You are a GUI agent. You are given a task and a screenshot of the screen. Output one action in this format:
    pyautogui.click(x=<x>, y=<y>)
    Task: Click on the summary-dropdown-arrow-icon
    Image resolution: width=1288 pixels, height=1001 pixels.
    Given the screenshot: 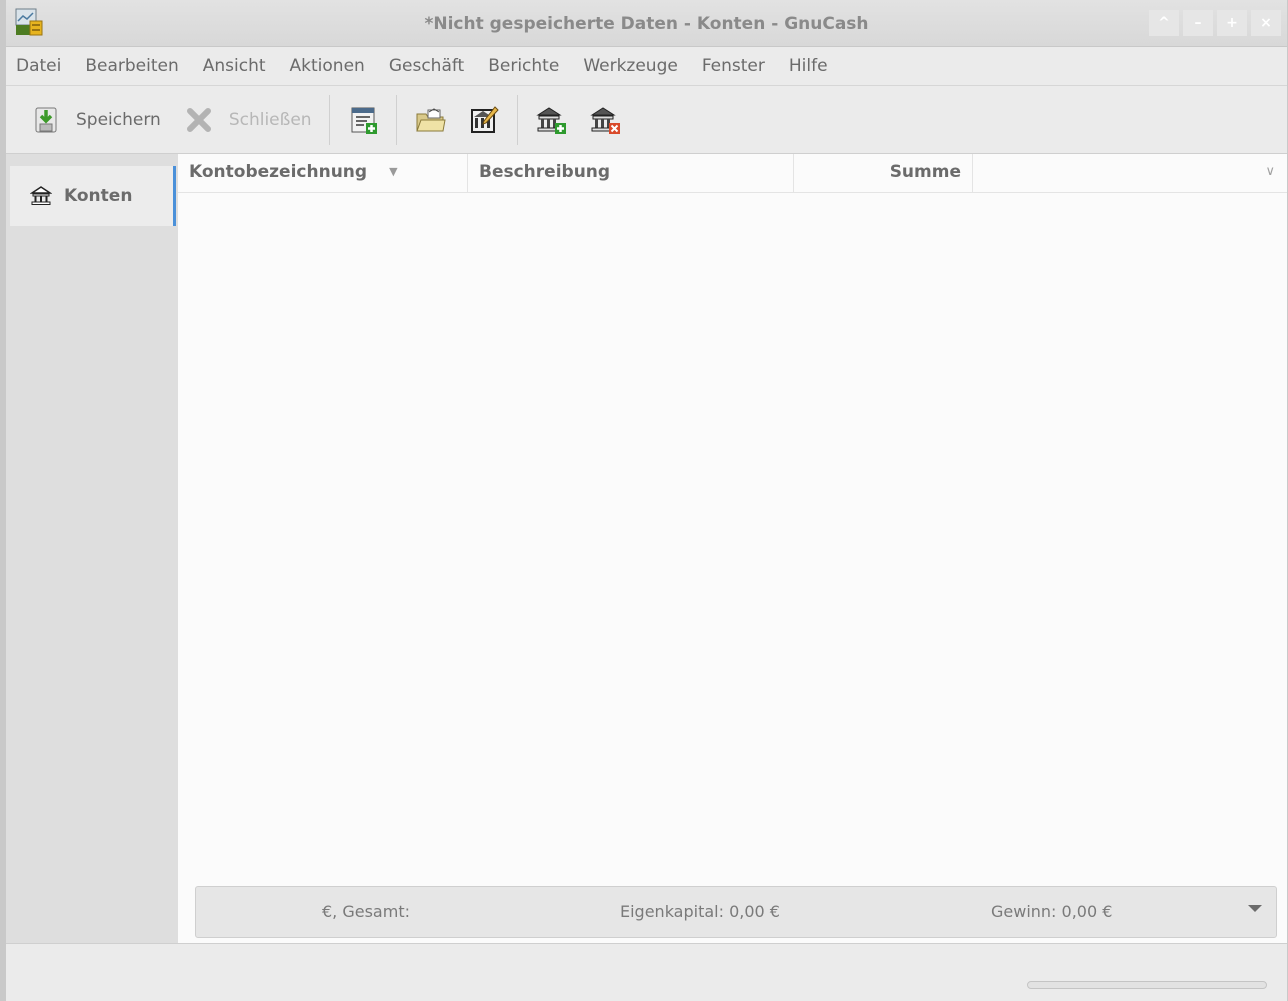 What is the action you would take?
    pyautogui.click(x=1255, y=908)
    